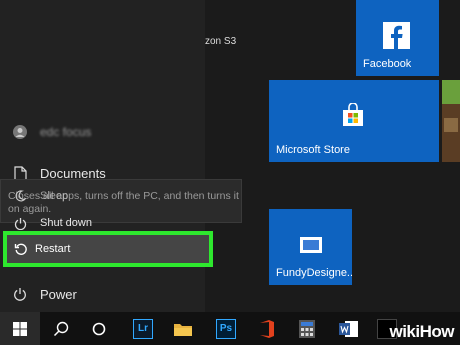 The width and height of the screenshot is (460, 345). What do you see at coordinates (20, 196) in the screenshot?
I see `sleep-icon` at bounding box center [20, 196].